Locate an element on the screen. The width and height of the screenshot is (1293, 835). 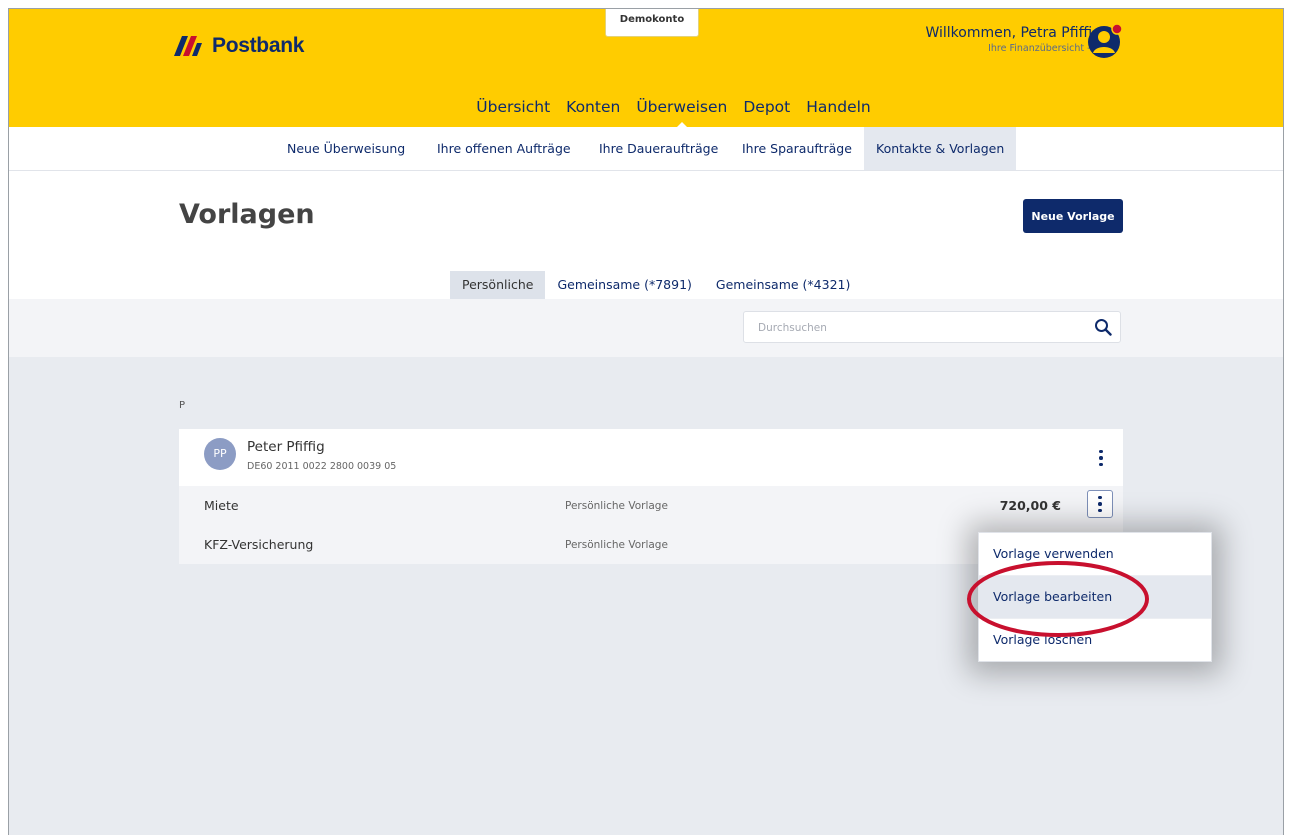
subnav-dauerauftraege: Ihre Daueraufträge is located at coordinates (658, 148).